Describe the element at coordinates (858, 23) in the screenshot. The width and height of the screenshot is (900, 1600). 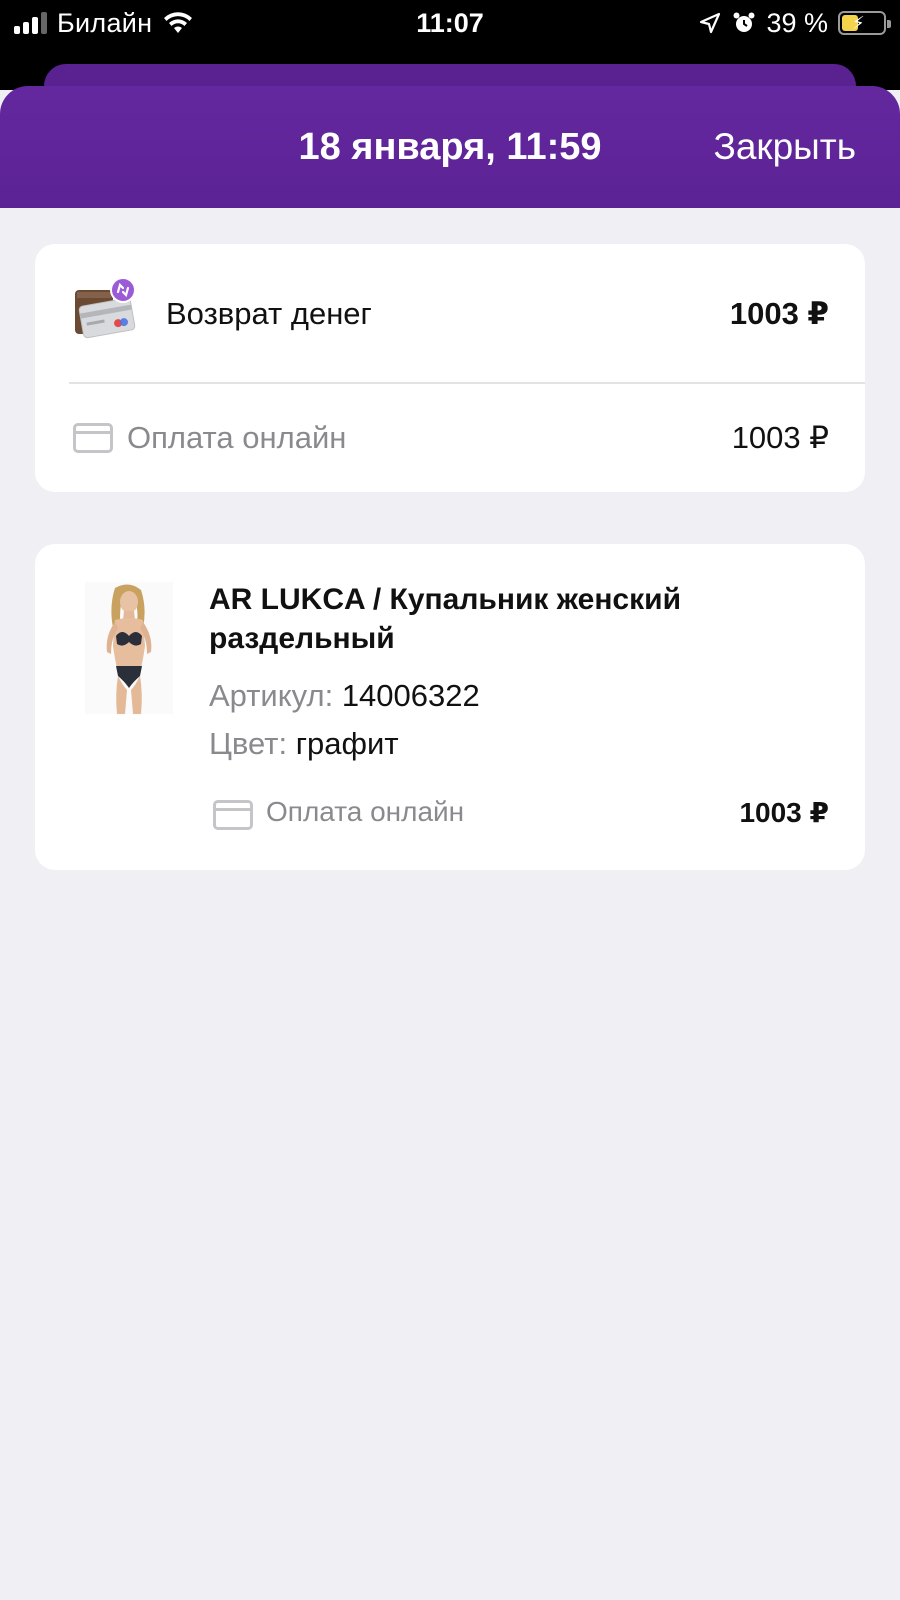
I see `charging-bolt-icon: ⚡` at that location.